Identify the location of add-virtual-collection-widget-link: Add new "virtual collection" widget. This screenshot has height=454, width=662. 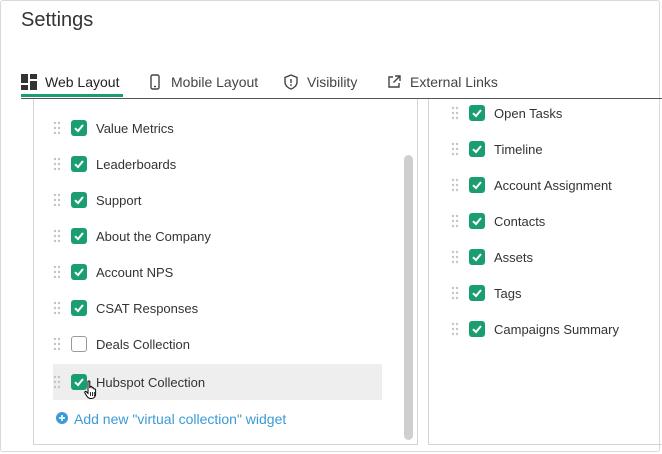
(171, 419).